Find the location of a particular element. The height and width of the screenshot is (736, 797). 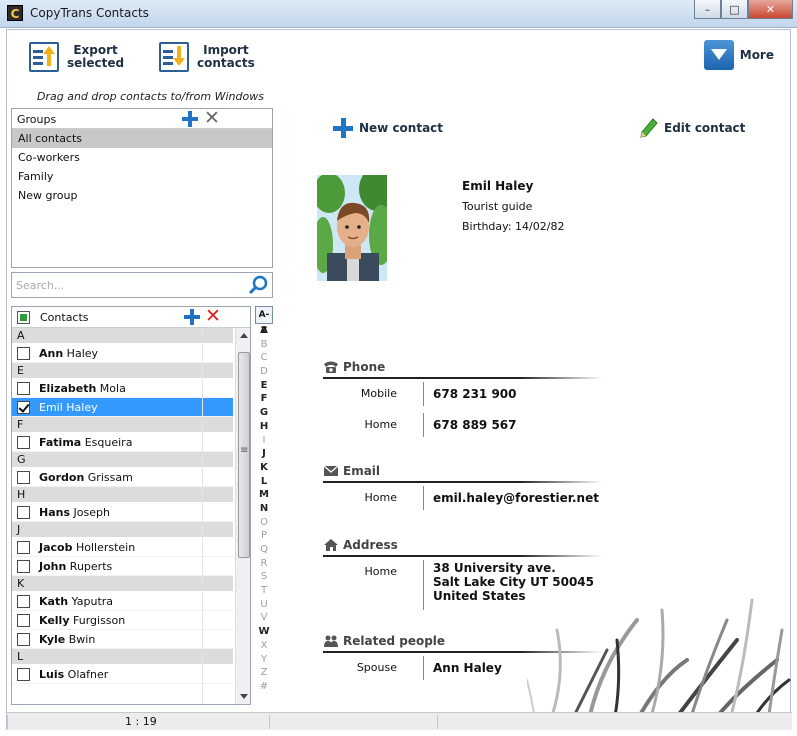

letter-index-item: J is located at coordinates (264, 454).